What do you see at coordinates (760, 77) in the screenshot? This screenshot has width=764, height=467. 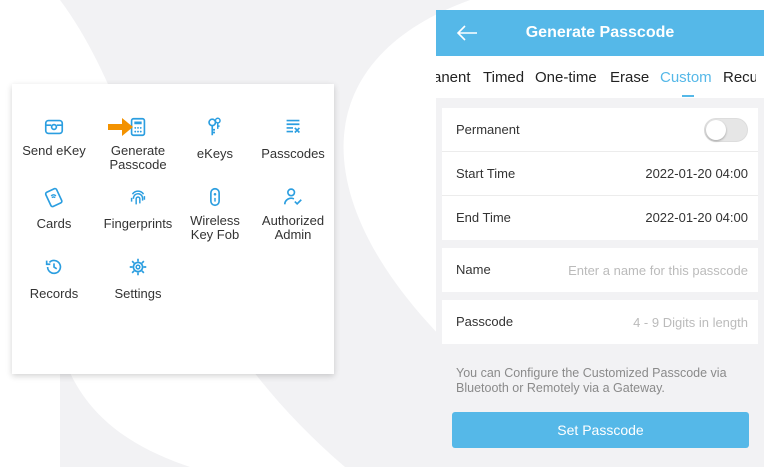 I see `tabs-edge-fade` at bounding box center [760, 77].